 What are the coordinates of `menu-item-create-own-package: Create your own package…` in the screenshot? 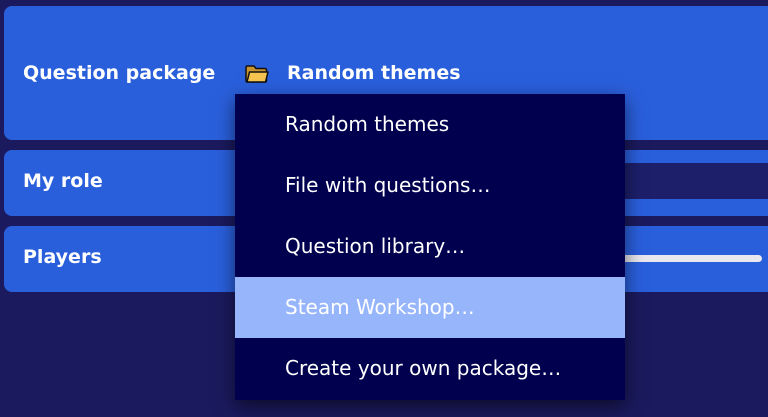 It's located at (430, 368).